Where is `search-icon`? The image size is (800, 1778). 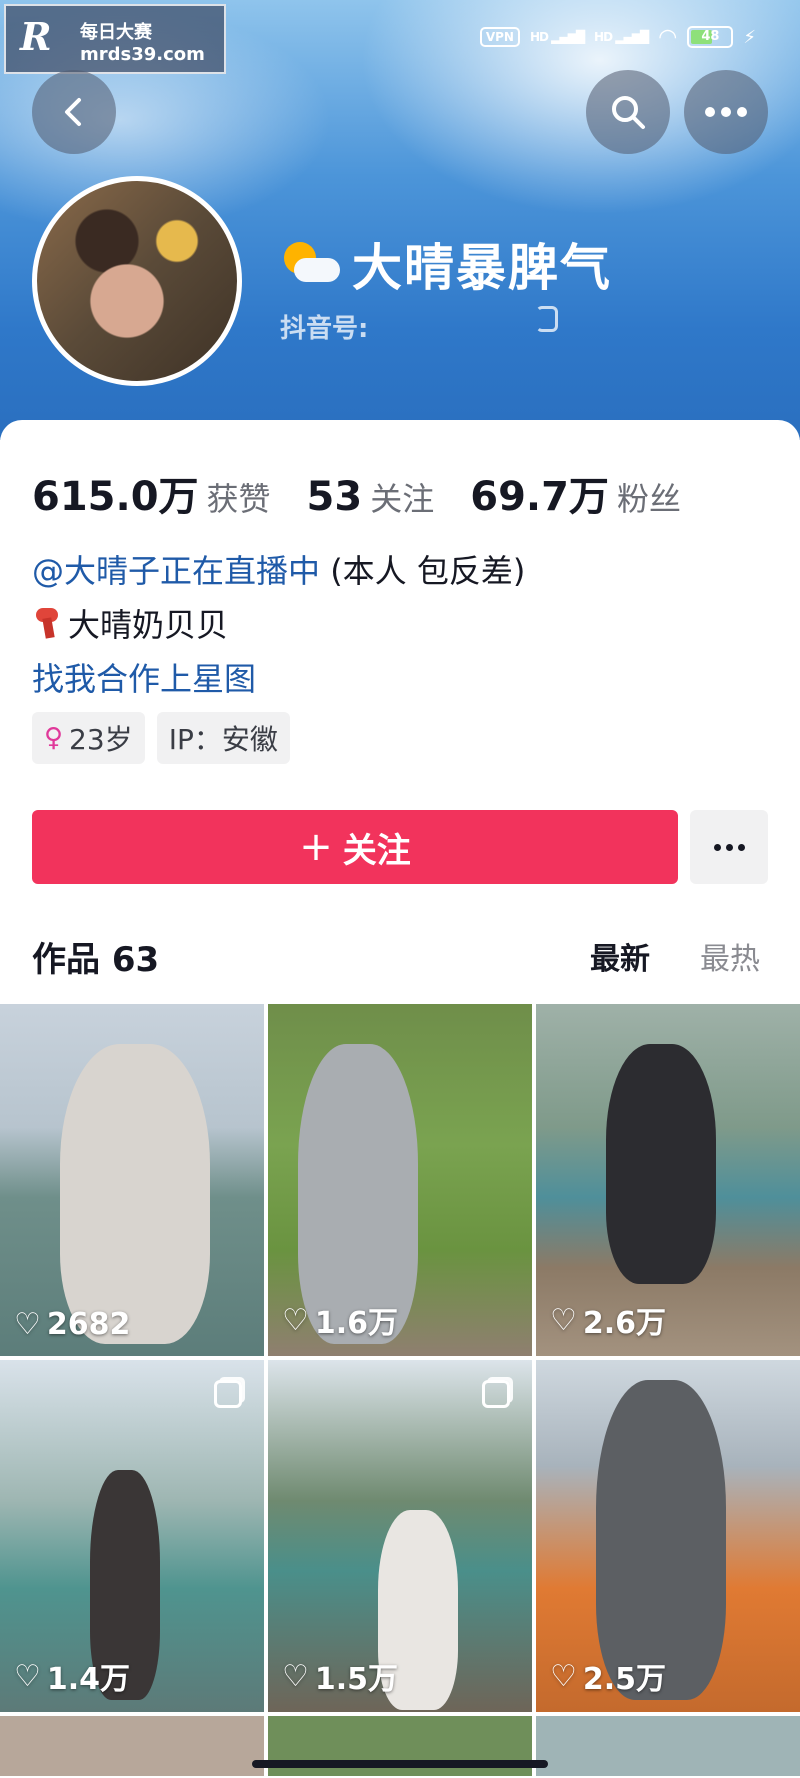
search-icon is located at coordinates (628, 112).